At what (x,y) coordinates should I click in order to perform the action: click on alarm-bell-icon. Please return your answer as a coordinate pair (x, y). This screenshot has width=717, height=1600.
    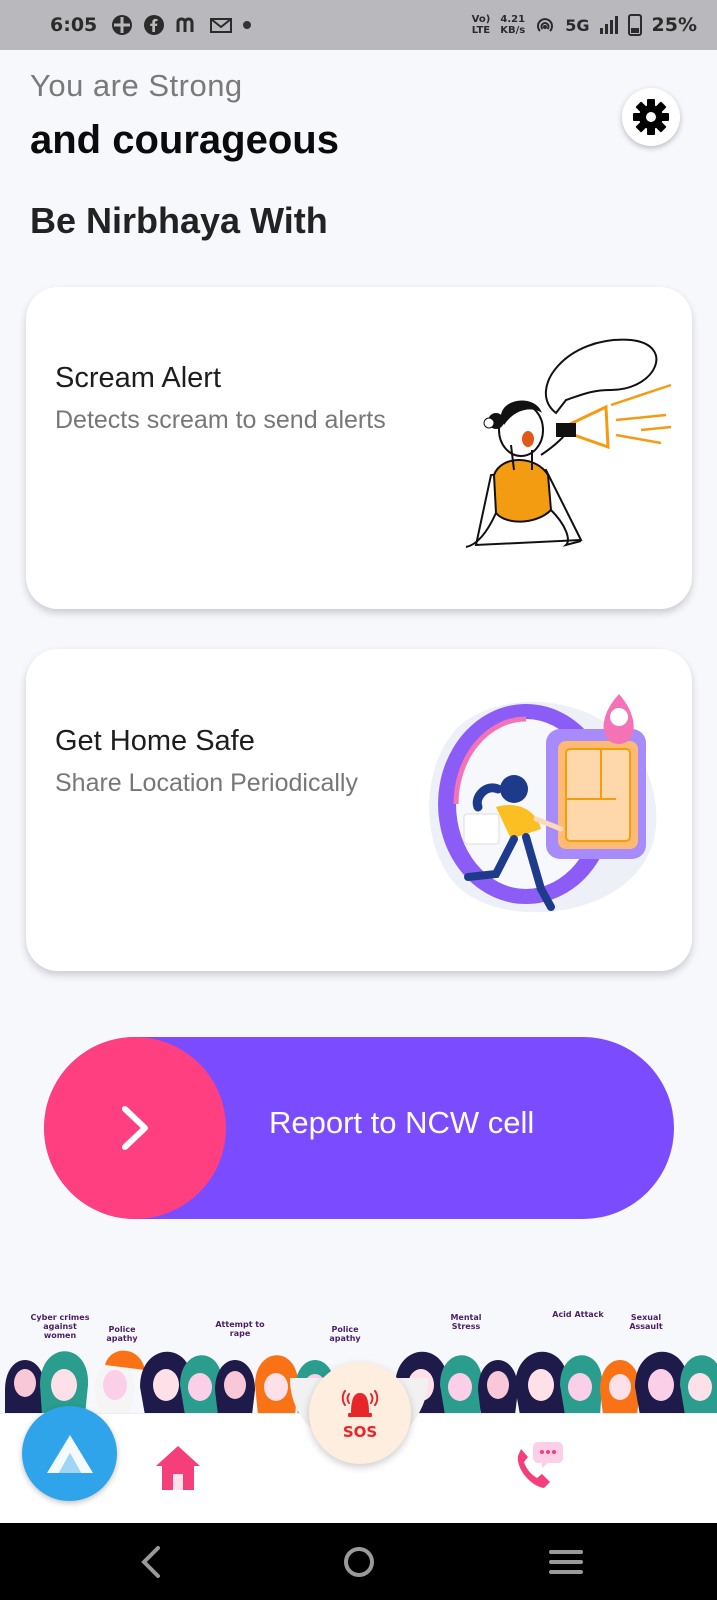
    Looking at the image, I should click on (360, 1403).